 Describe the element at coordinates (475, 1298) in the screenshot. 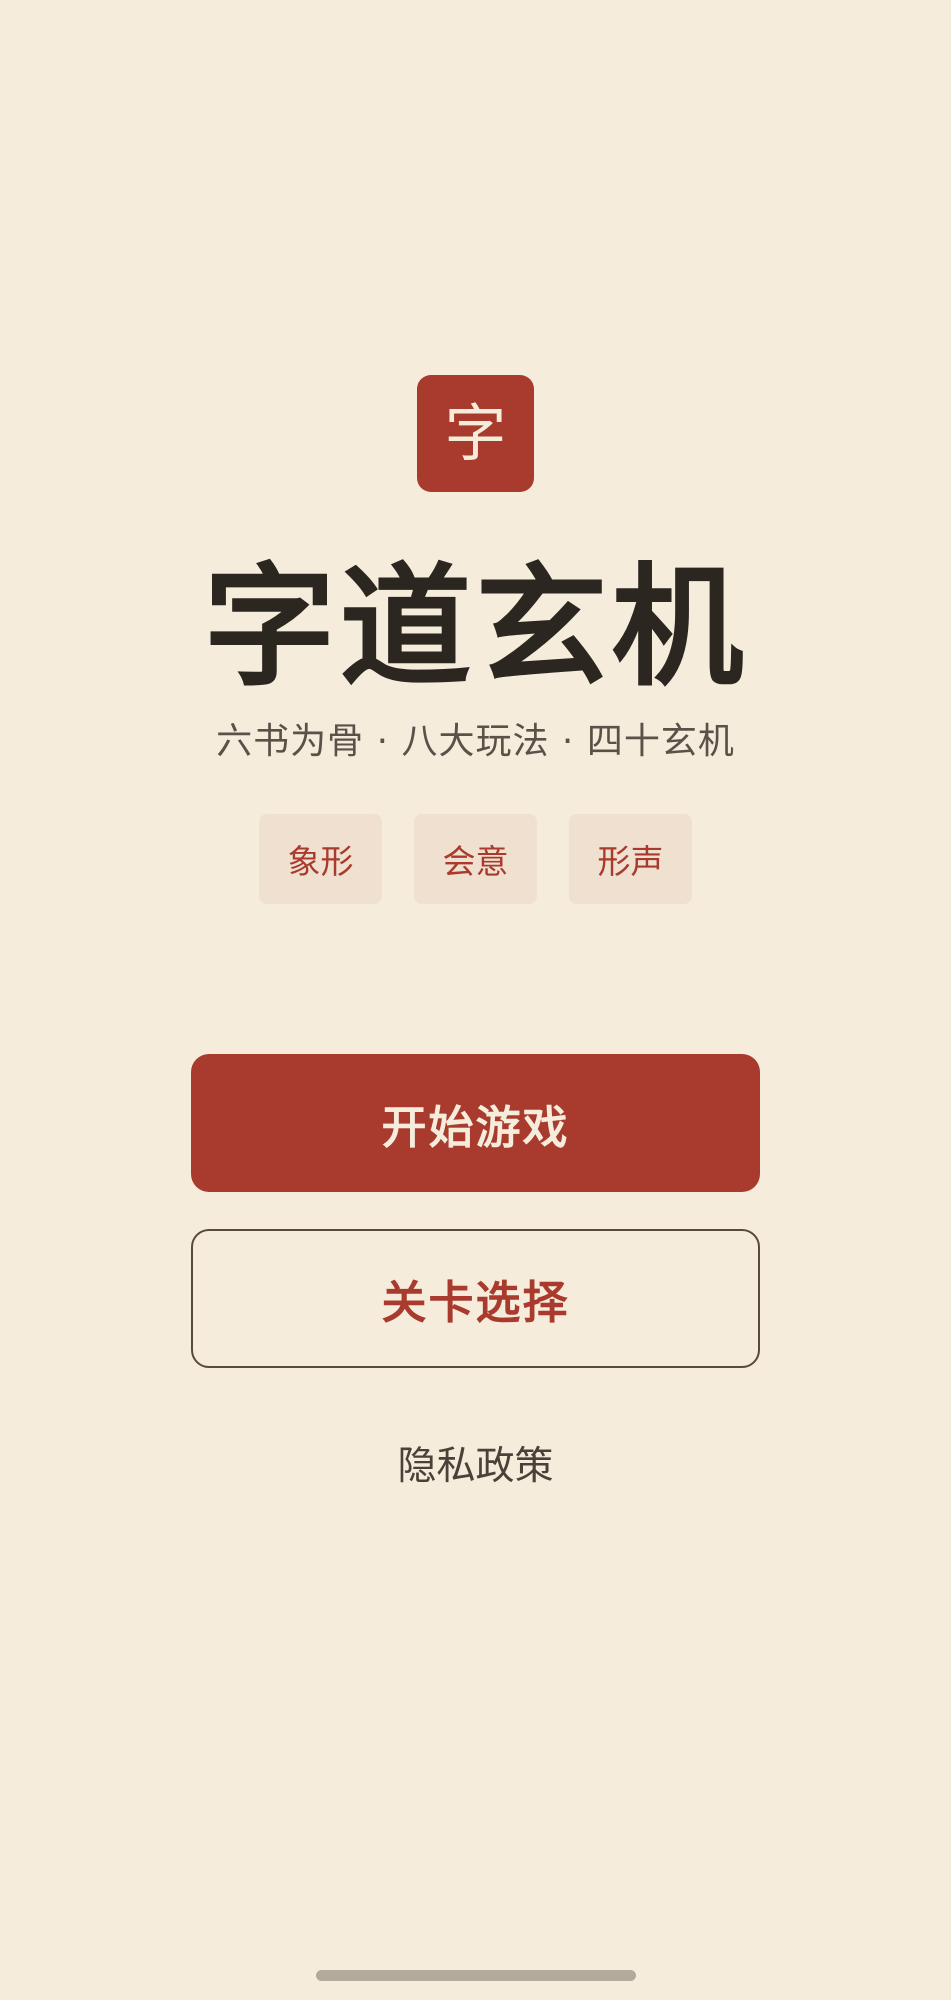

I see `level-select-button: 关卡选择` at that location.